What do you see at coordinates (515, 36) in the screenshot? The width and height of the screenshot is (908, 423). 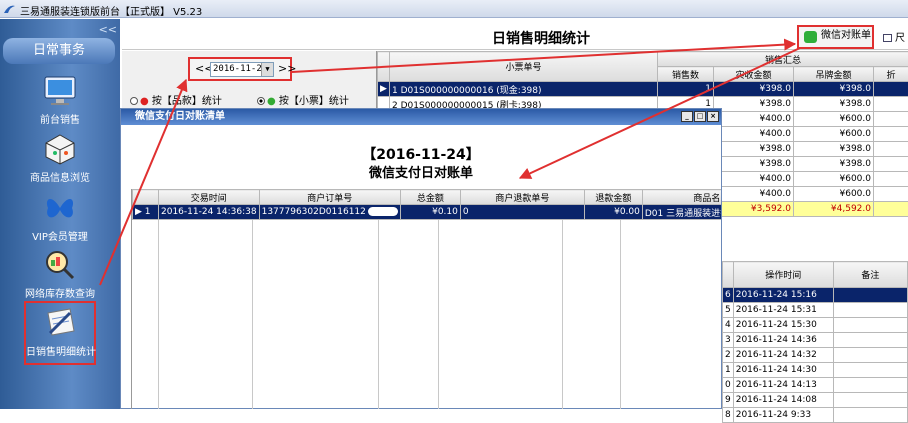 I see `page-header: 日销售明细统计` at bounding box center [515, 36].